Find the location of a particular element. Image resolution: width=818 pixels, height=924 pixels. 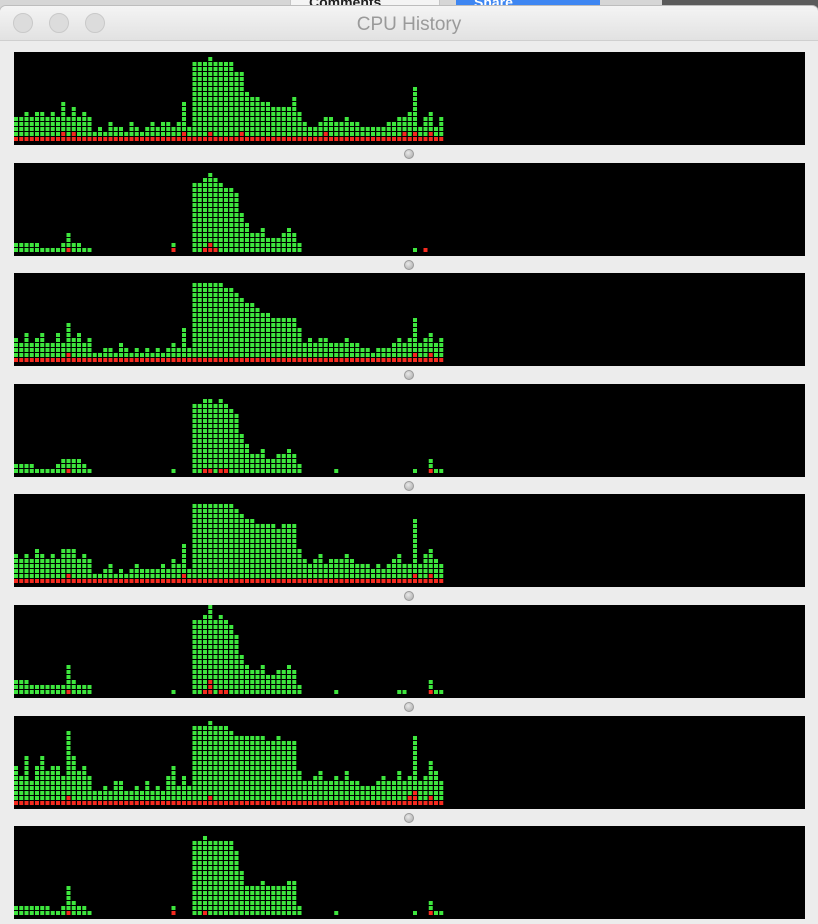

window-titlebar: CPU History is located at coordinates (409, 23).